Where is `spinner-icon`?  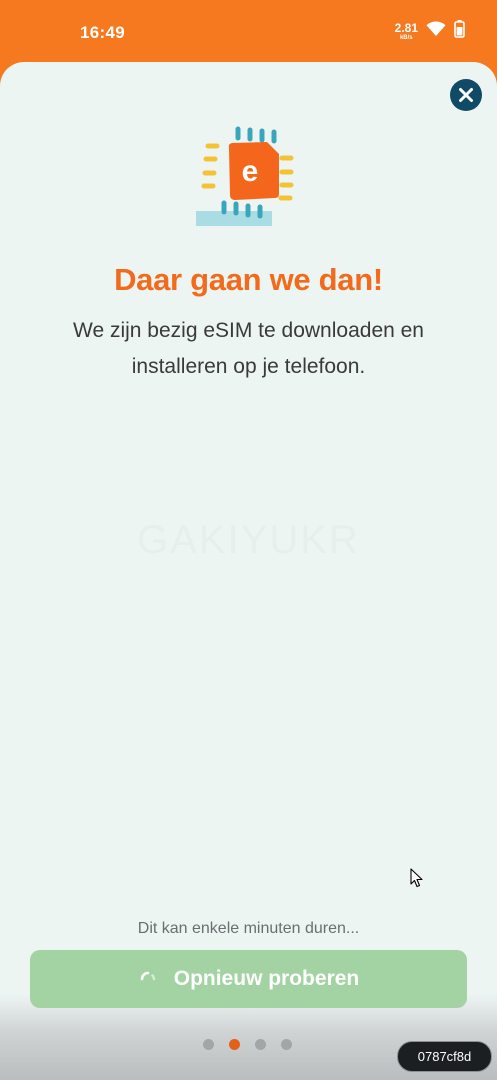 spinner-icon is located at coordinates (148, 976).